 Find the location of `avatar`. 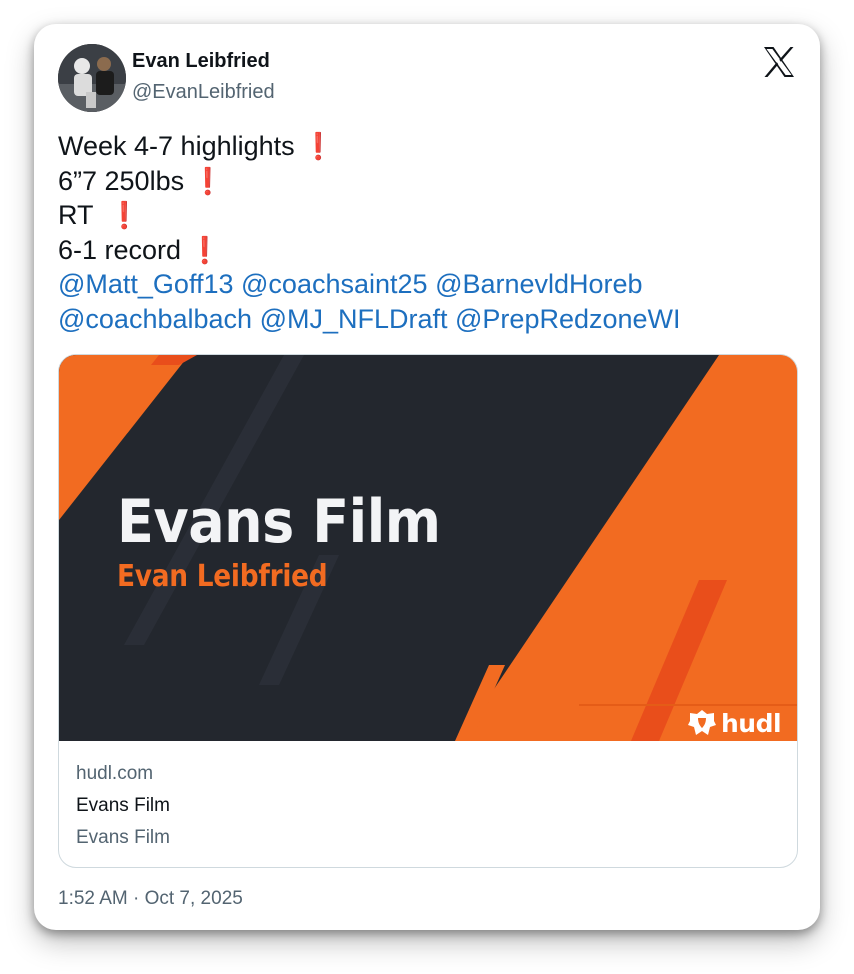

avatar is located at coordinates (92, 78).